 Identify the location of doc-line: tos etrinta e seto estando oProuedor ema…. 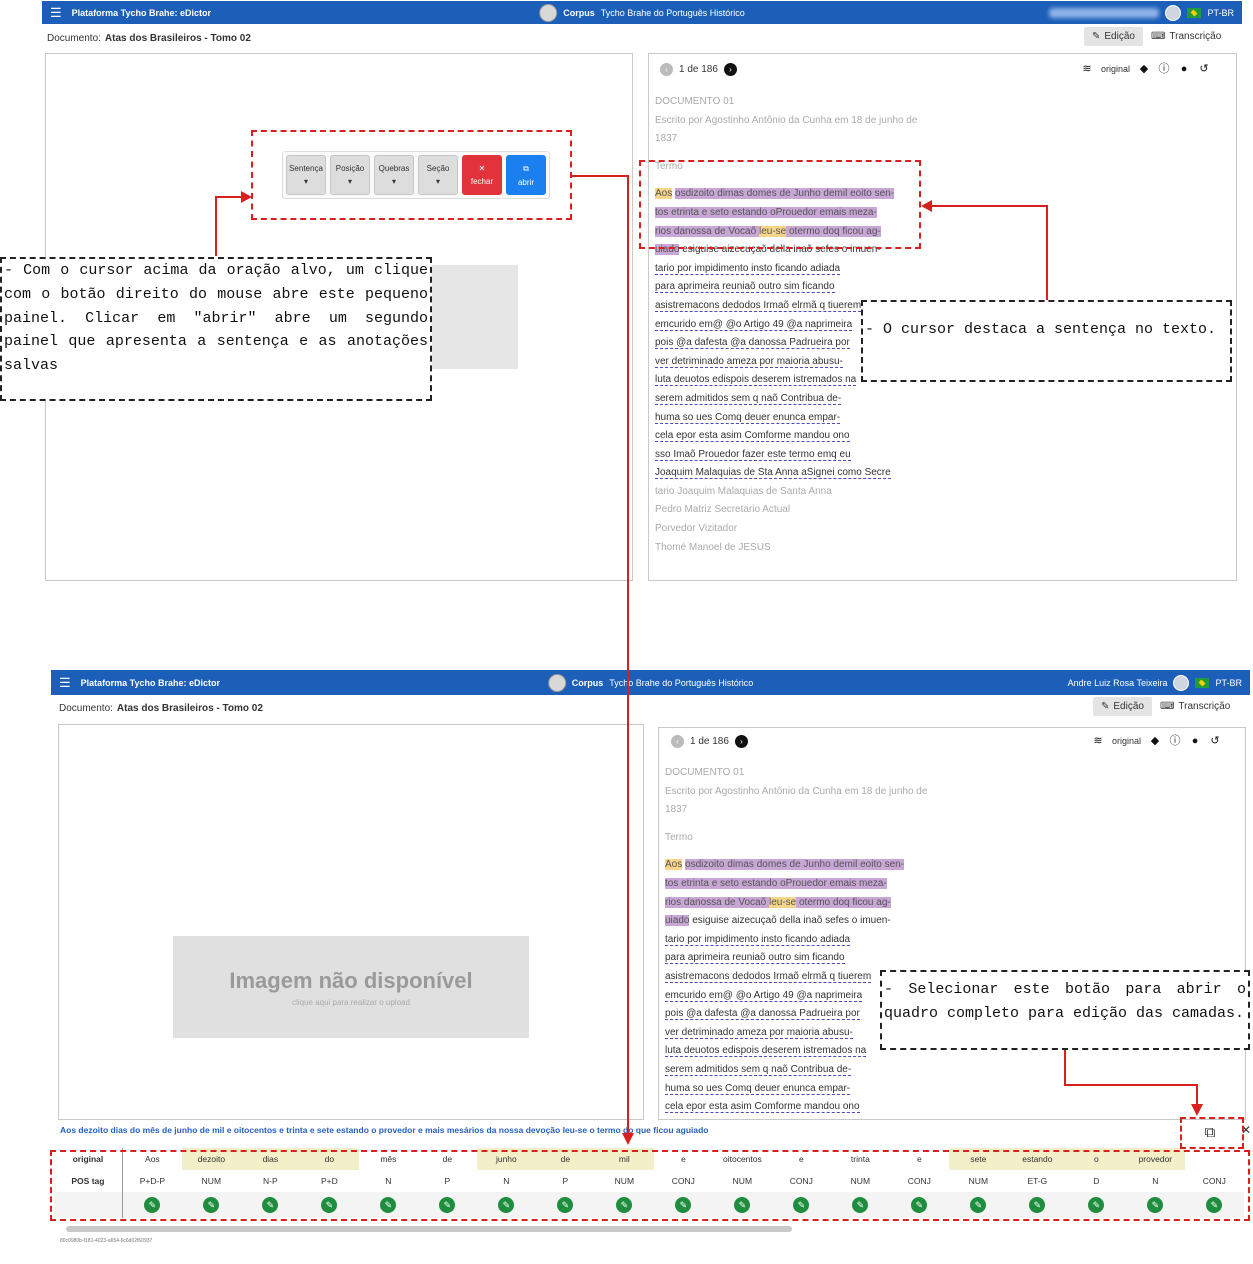
(800, 884).